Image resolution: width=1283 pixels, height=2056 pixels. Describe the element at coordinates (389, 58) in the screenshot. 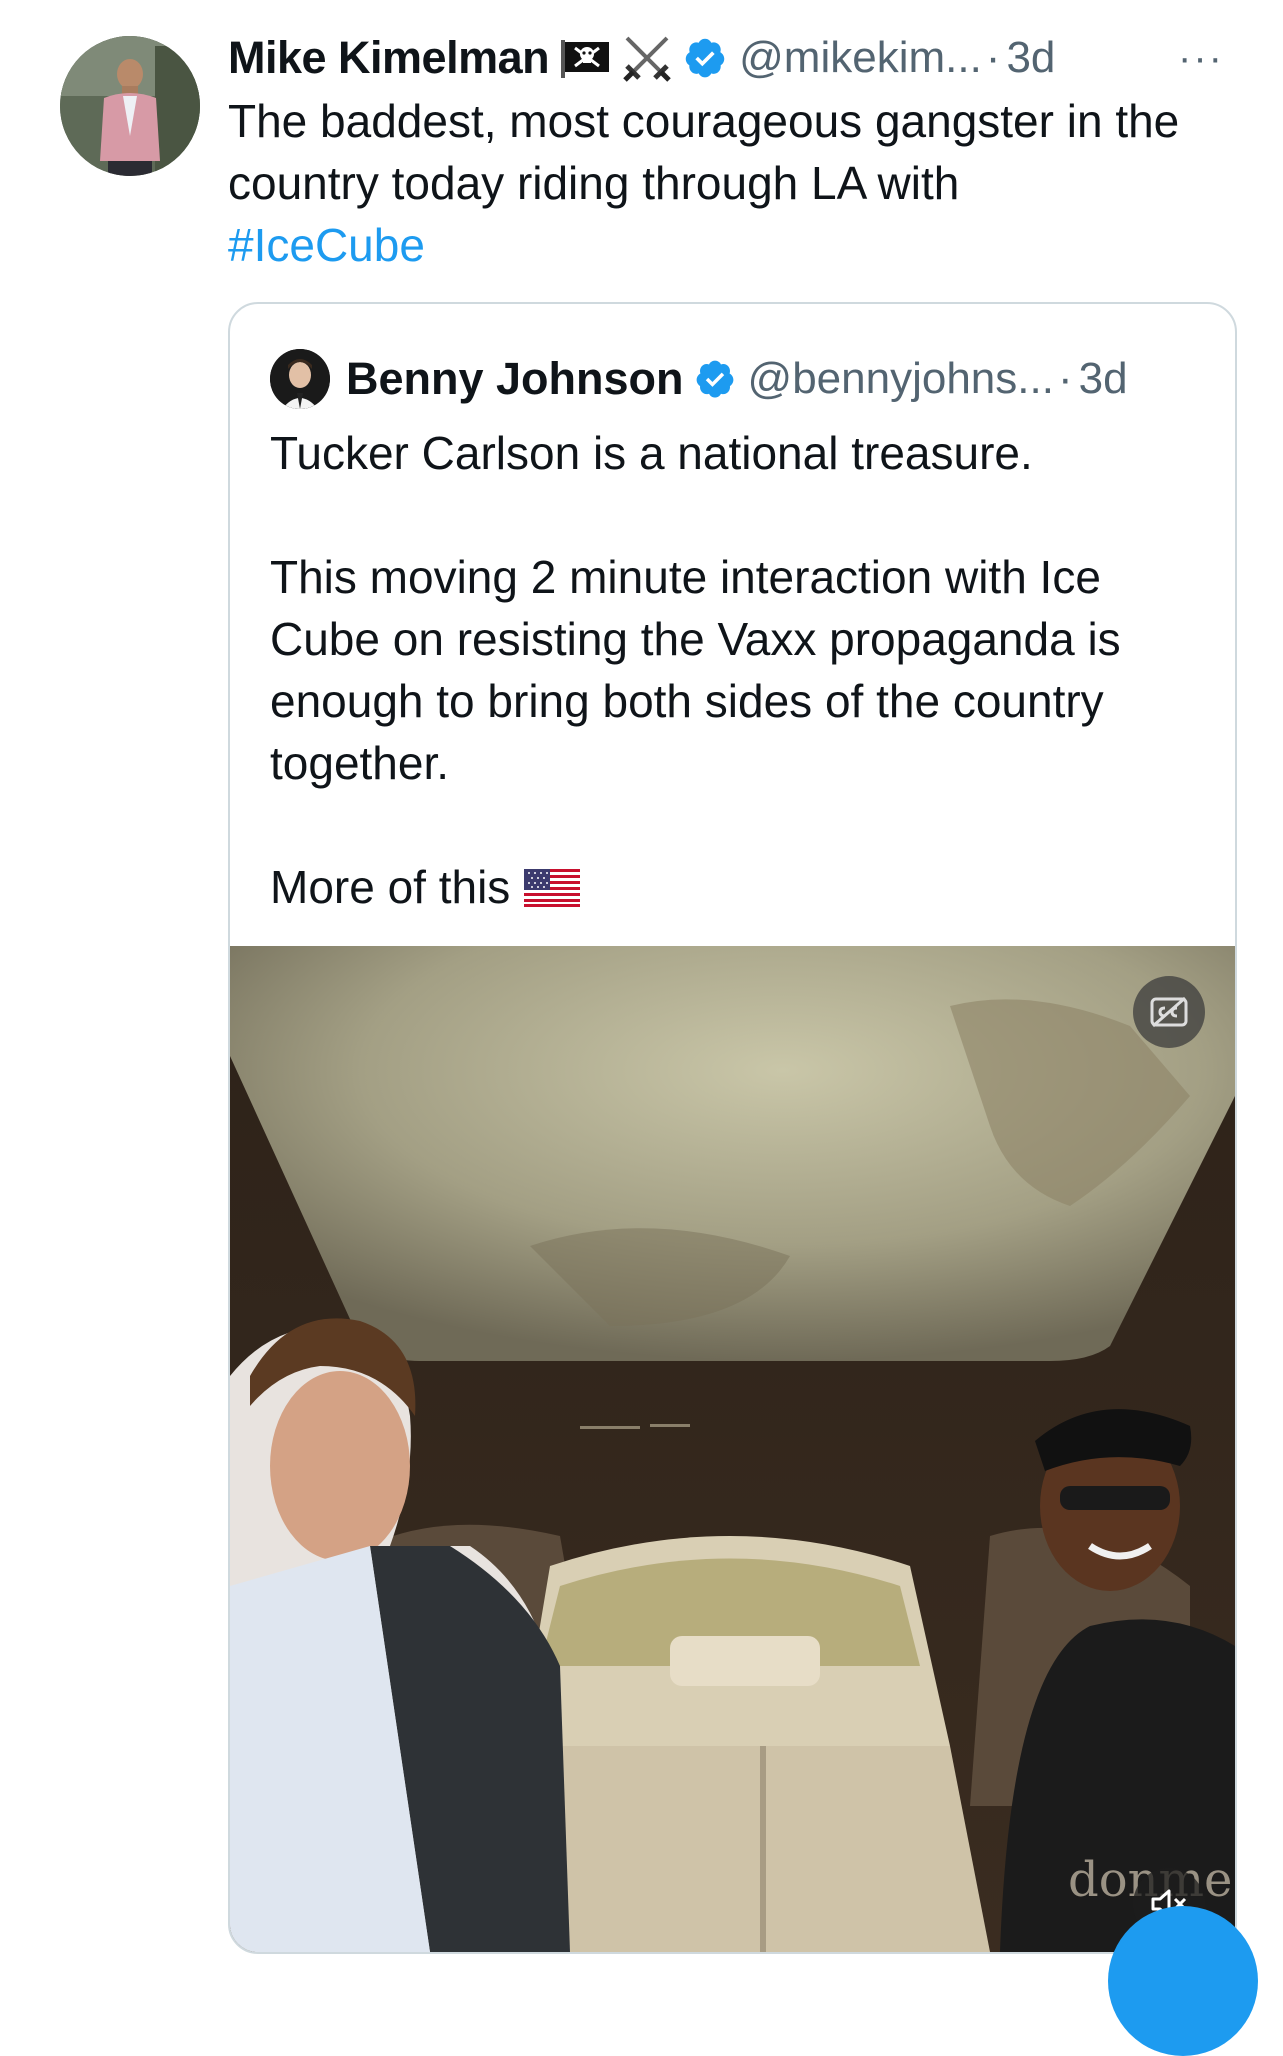

I see `author-name: Mike Kimelman` at that location.